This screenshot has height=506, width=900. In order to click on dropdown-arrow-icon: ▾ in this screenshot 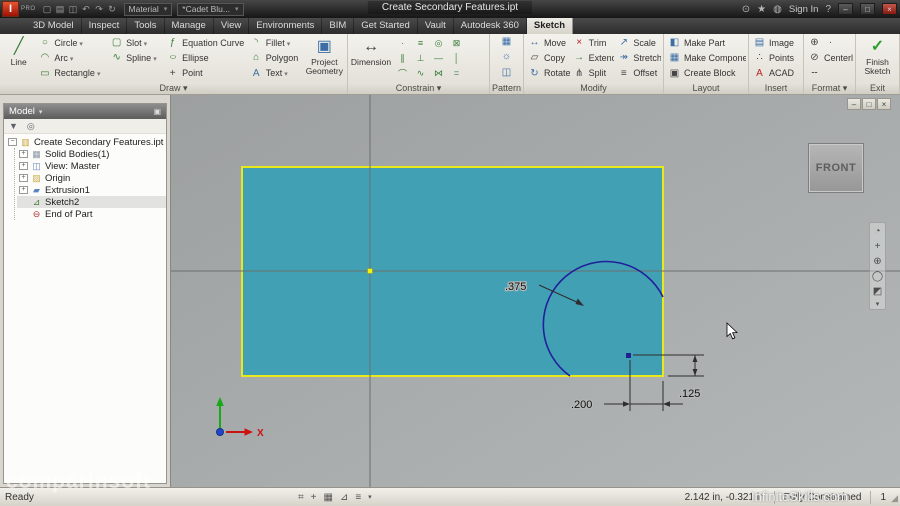, I will do `click(370, 497)`.